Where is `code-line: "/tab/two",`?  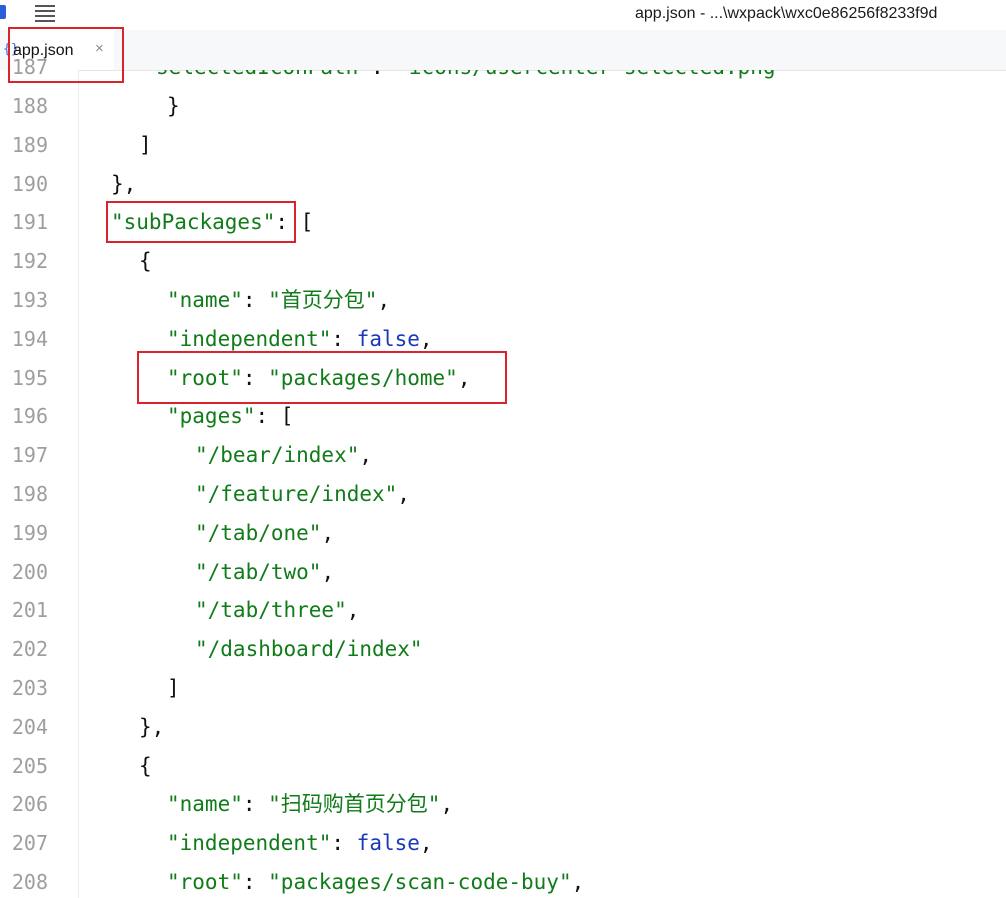 code-line: "/tab/two", is located at coordinates (265, 571).